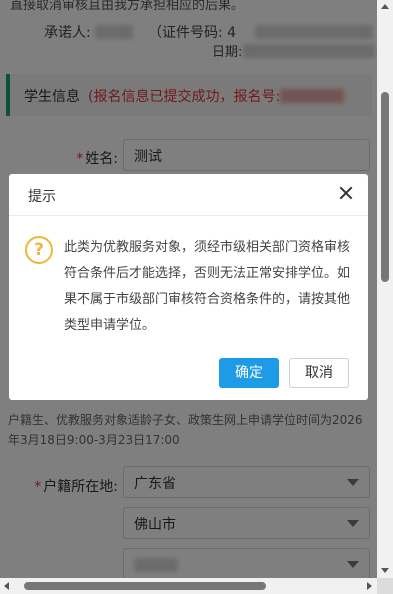  What do you see at coordinates (369, 586) in the screenshot?
I see `scroll-right-arrow-icon` at bounding box center [369, 586].